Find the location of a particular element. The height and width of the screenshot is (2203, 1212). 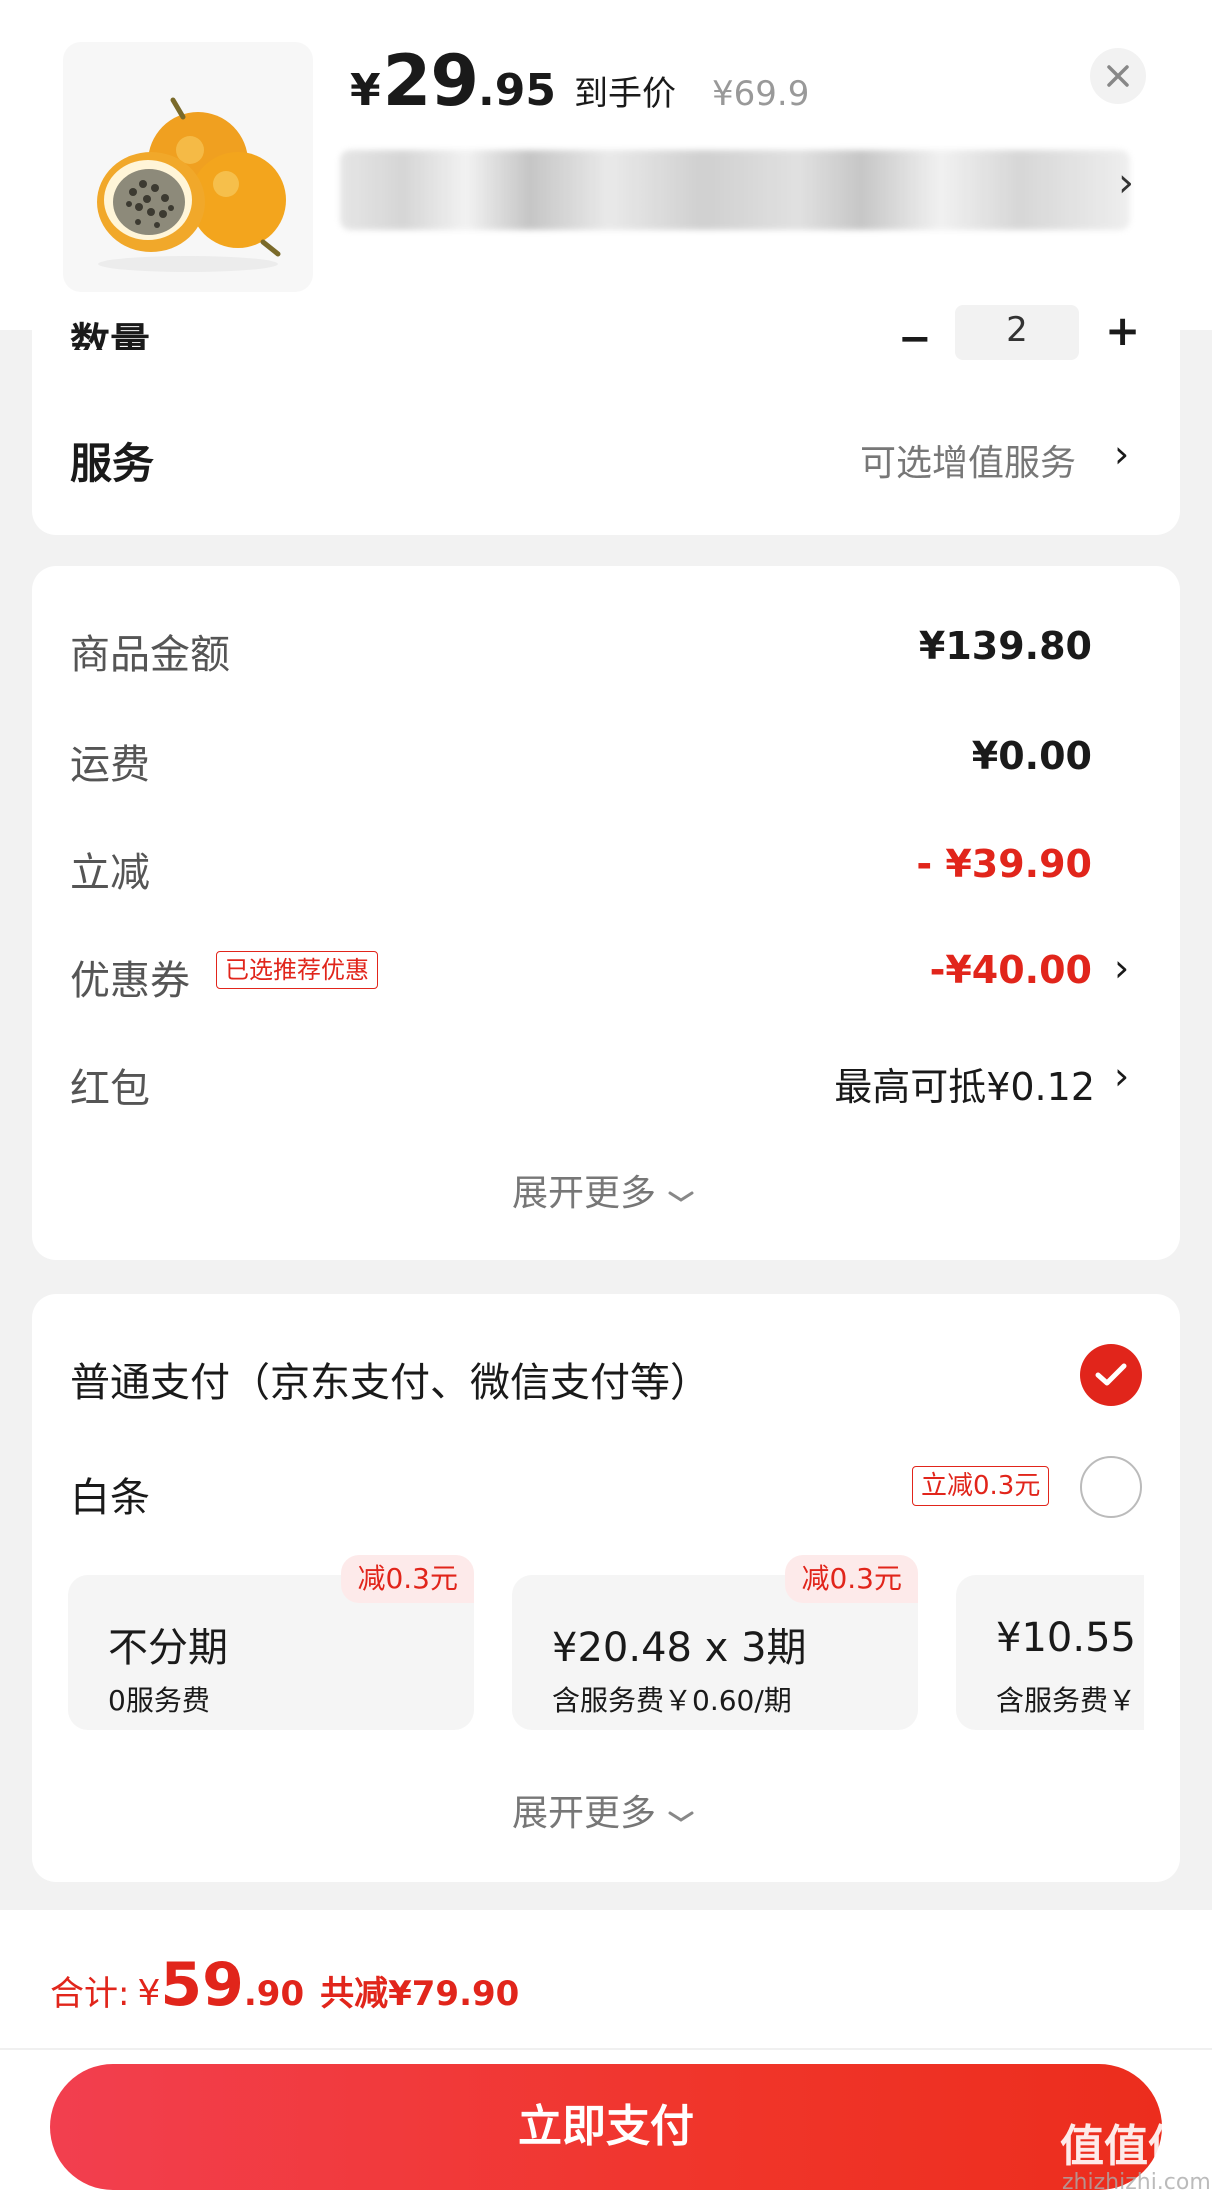

close-icon is located at coordinates (1118, 76).